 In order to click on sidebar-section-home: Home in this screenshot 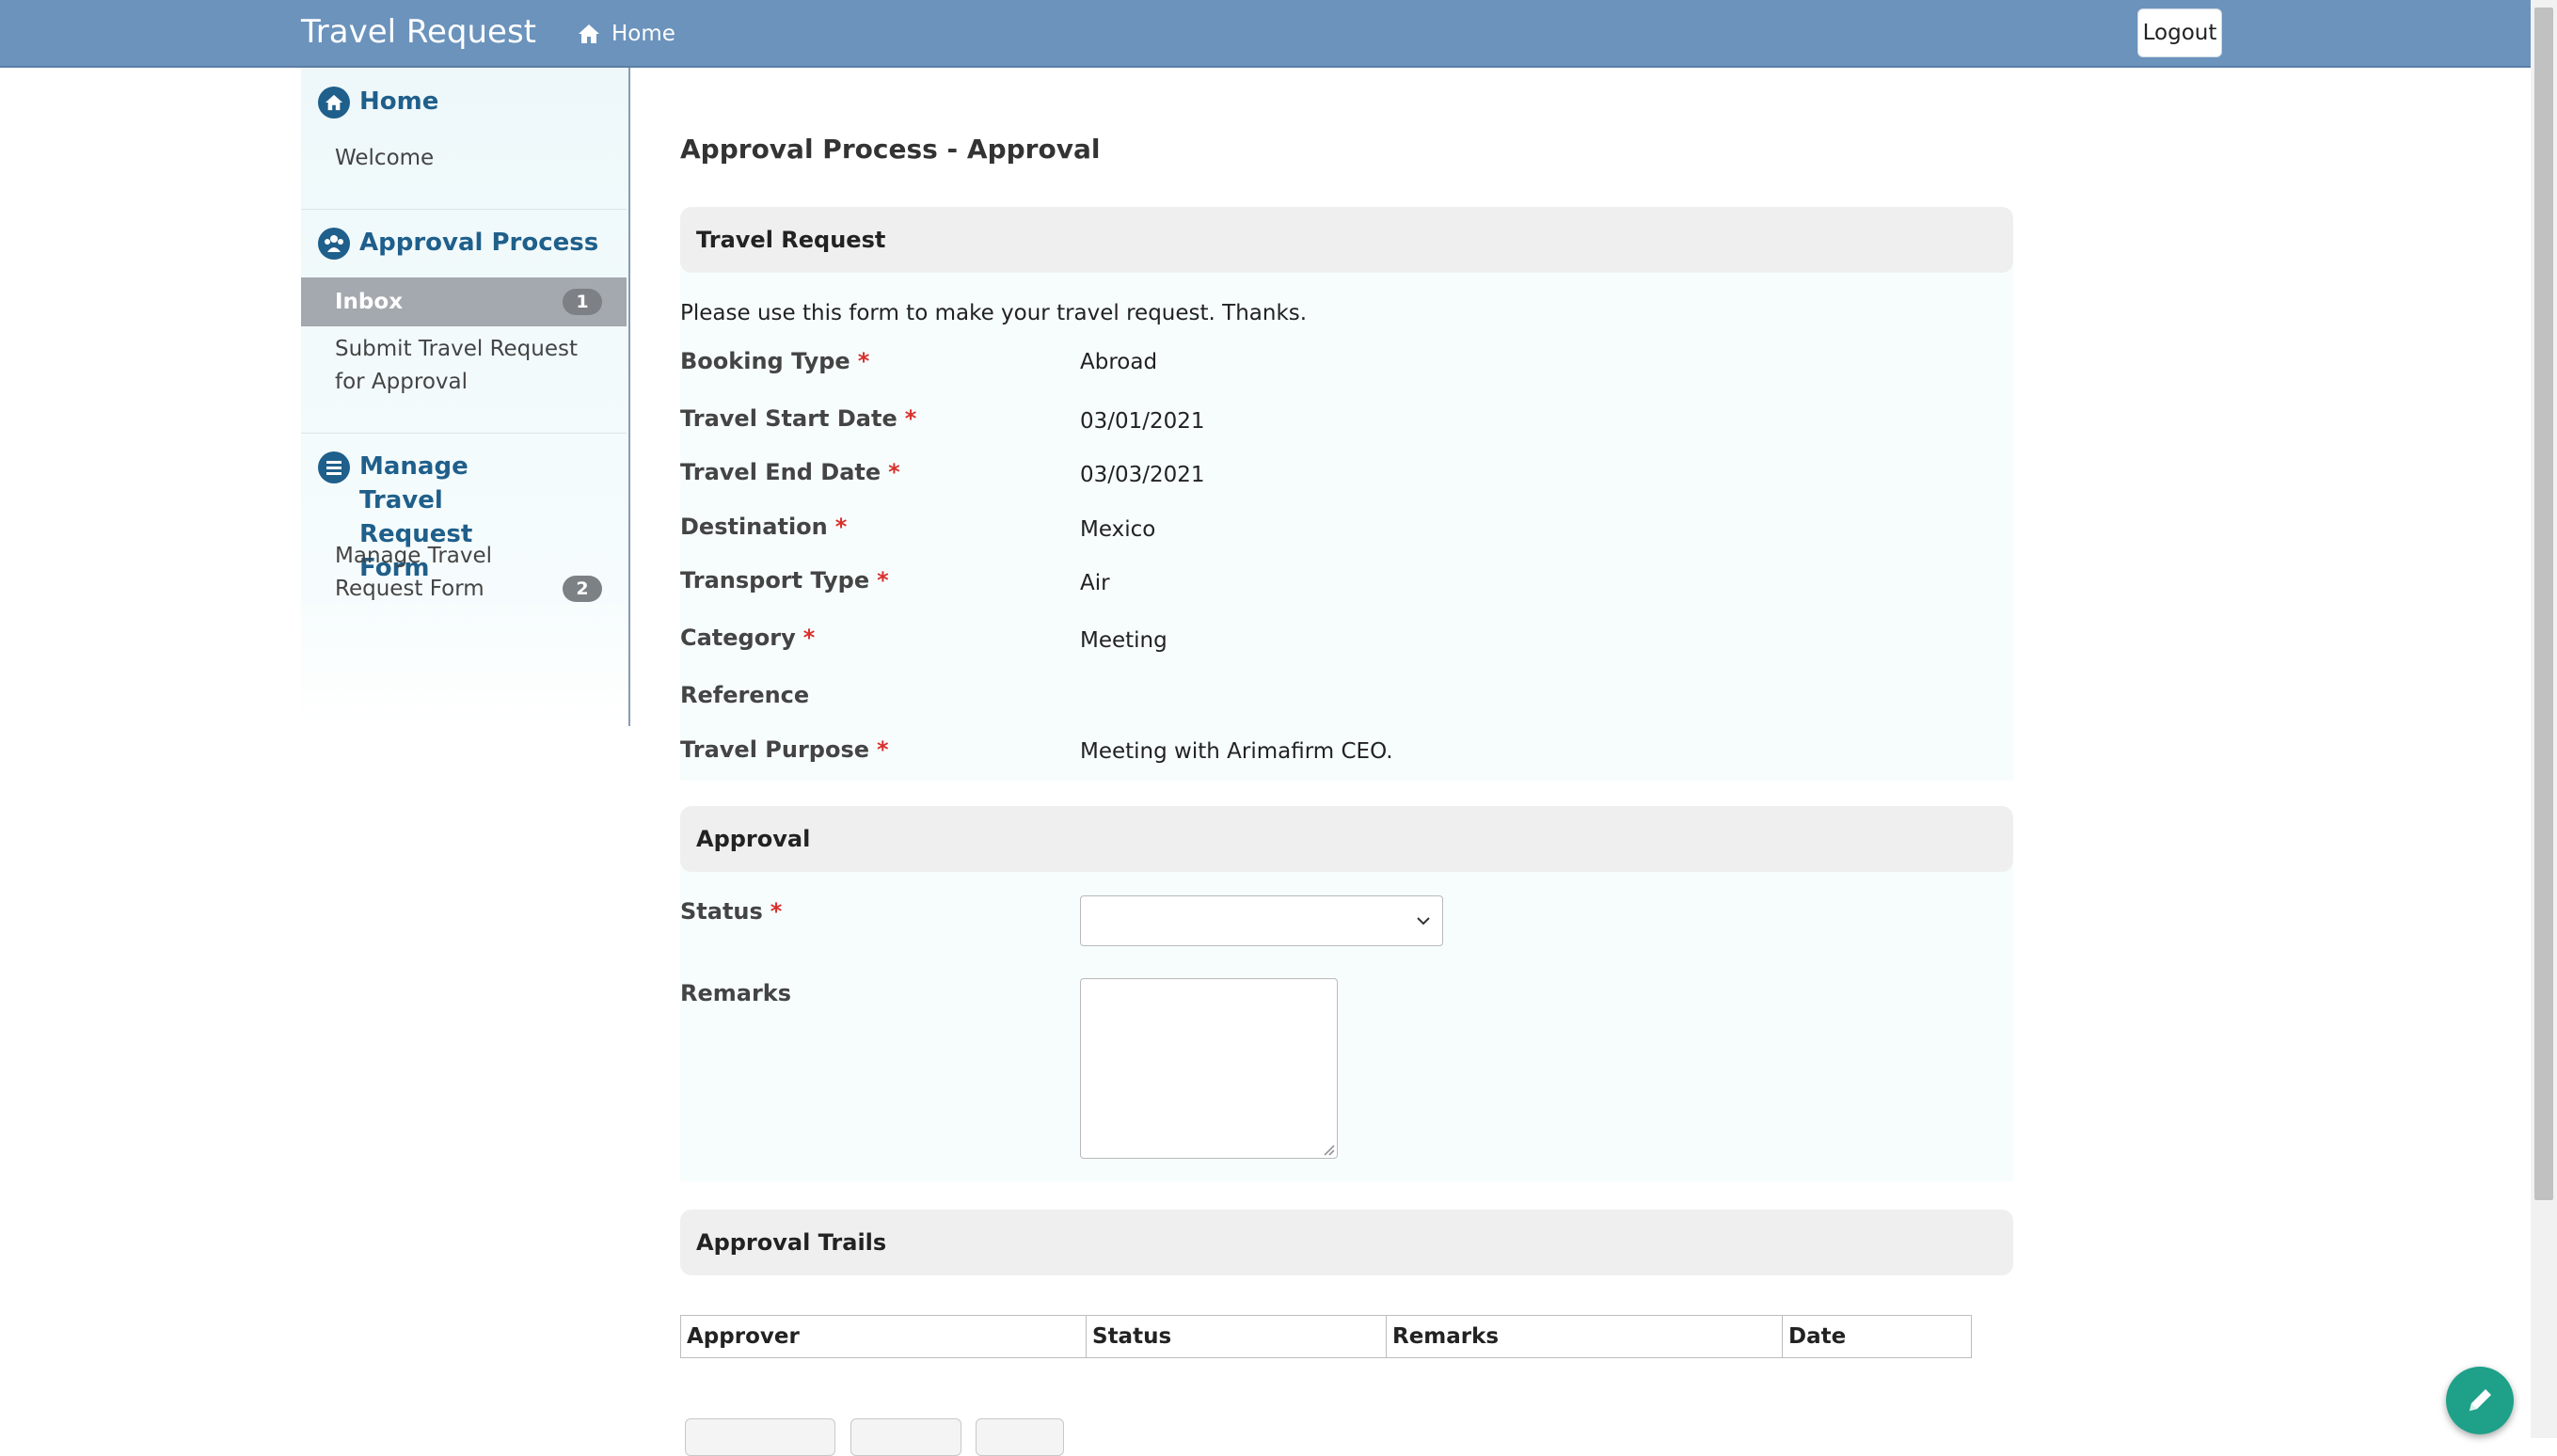, I will do `click(378, 102)`.